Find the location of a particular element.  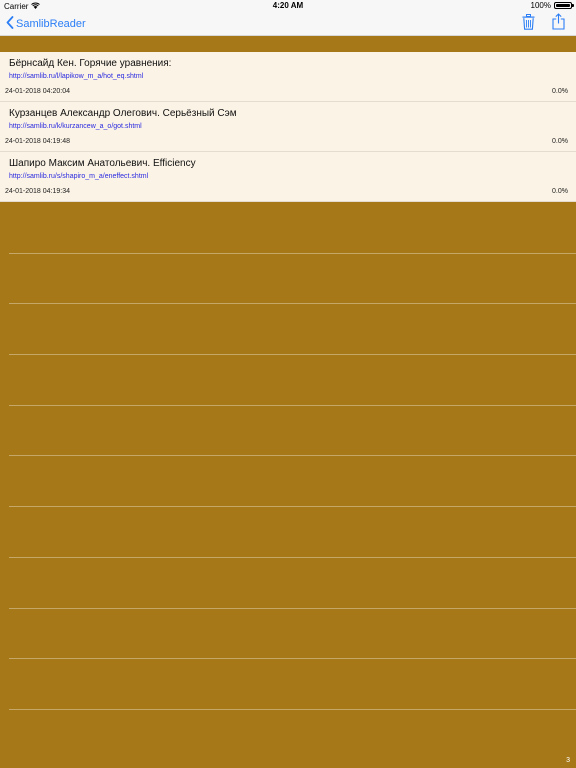

status-time: 4:20 AM is located at coordinates (288, 5).